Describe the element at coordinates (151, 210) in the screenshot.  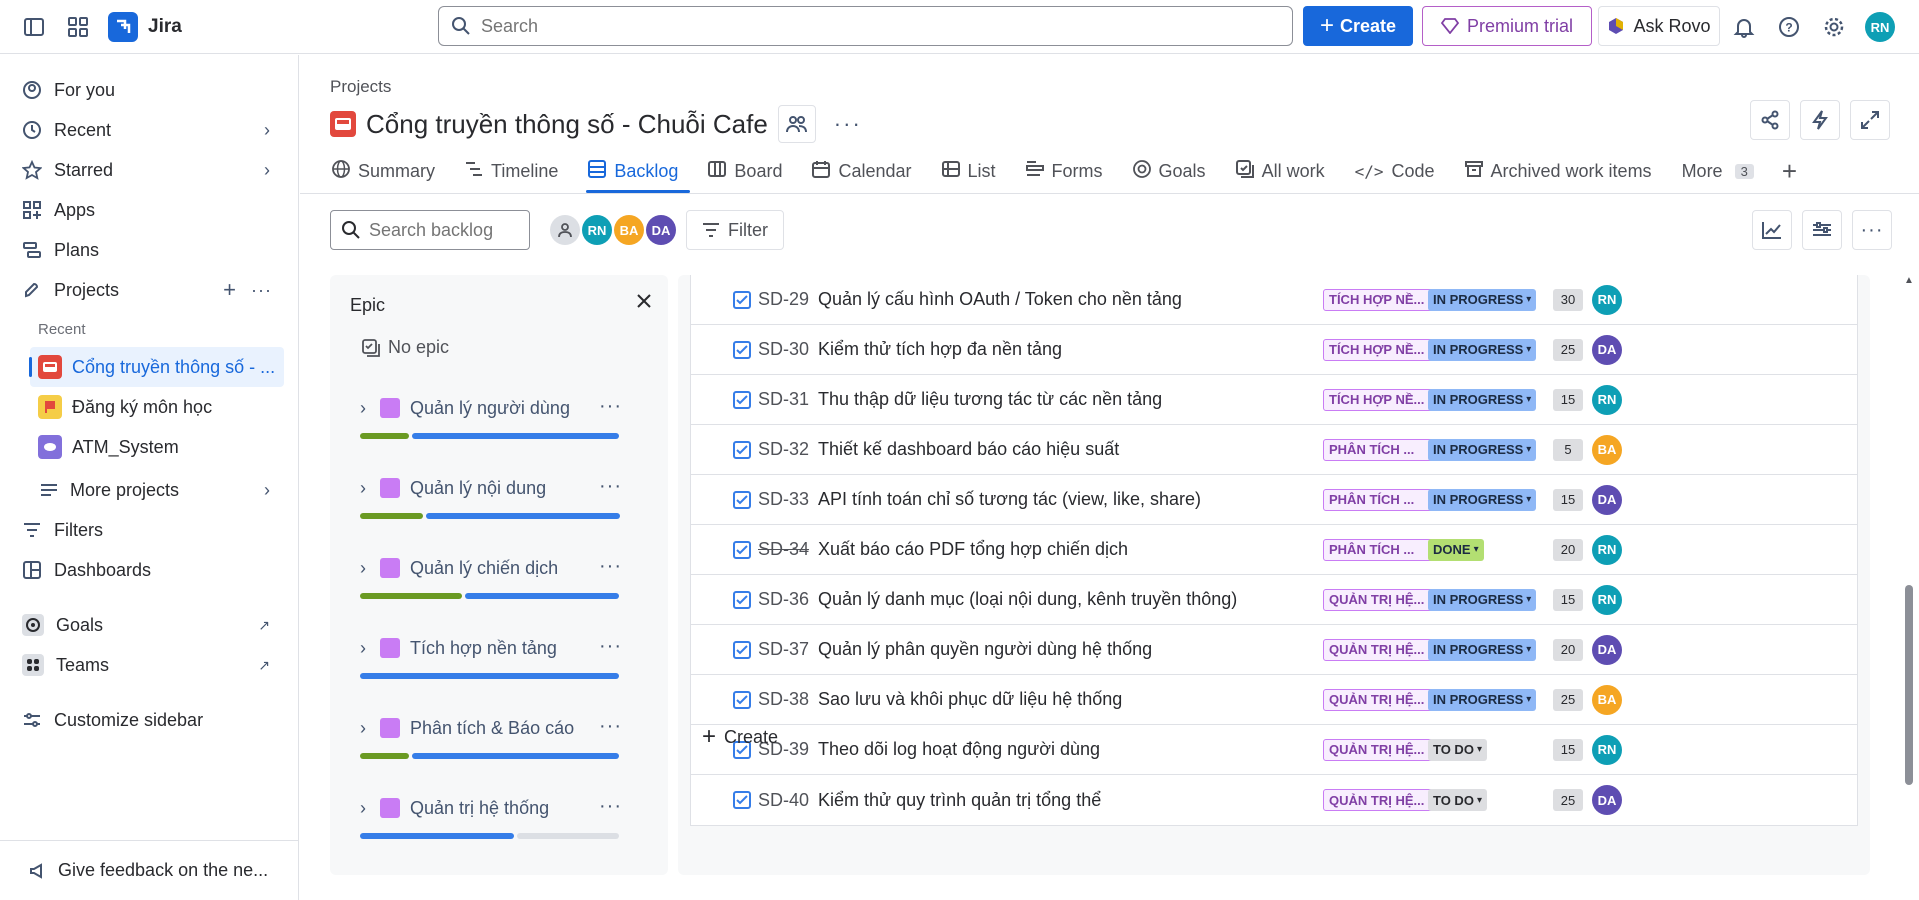
I see `sidebar-item-apps: Apps` at that location.